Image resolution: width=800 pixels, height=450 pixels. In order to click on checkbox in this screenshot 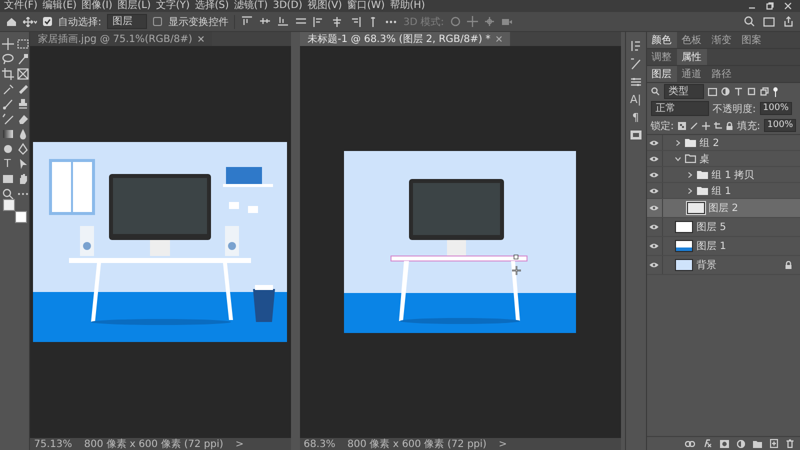, I will do `click(157, 21)`.